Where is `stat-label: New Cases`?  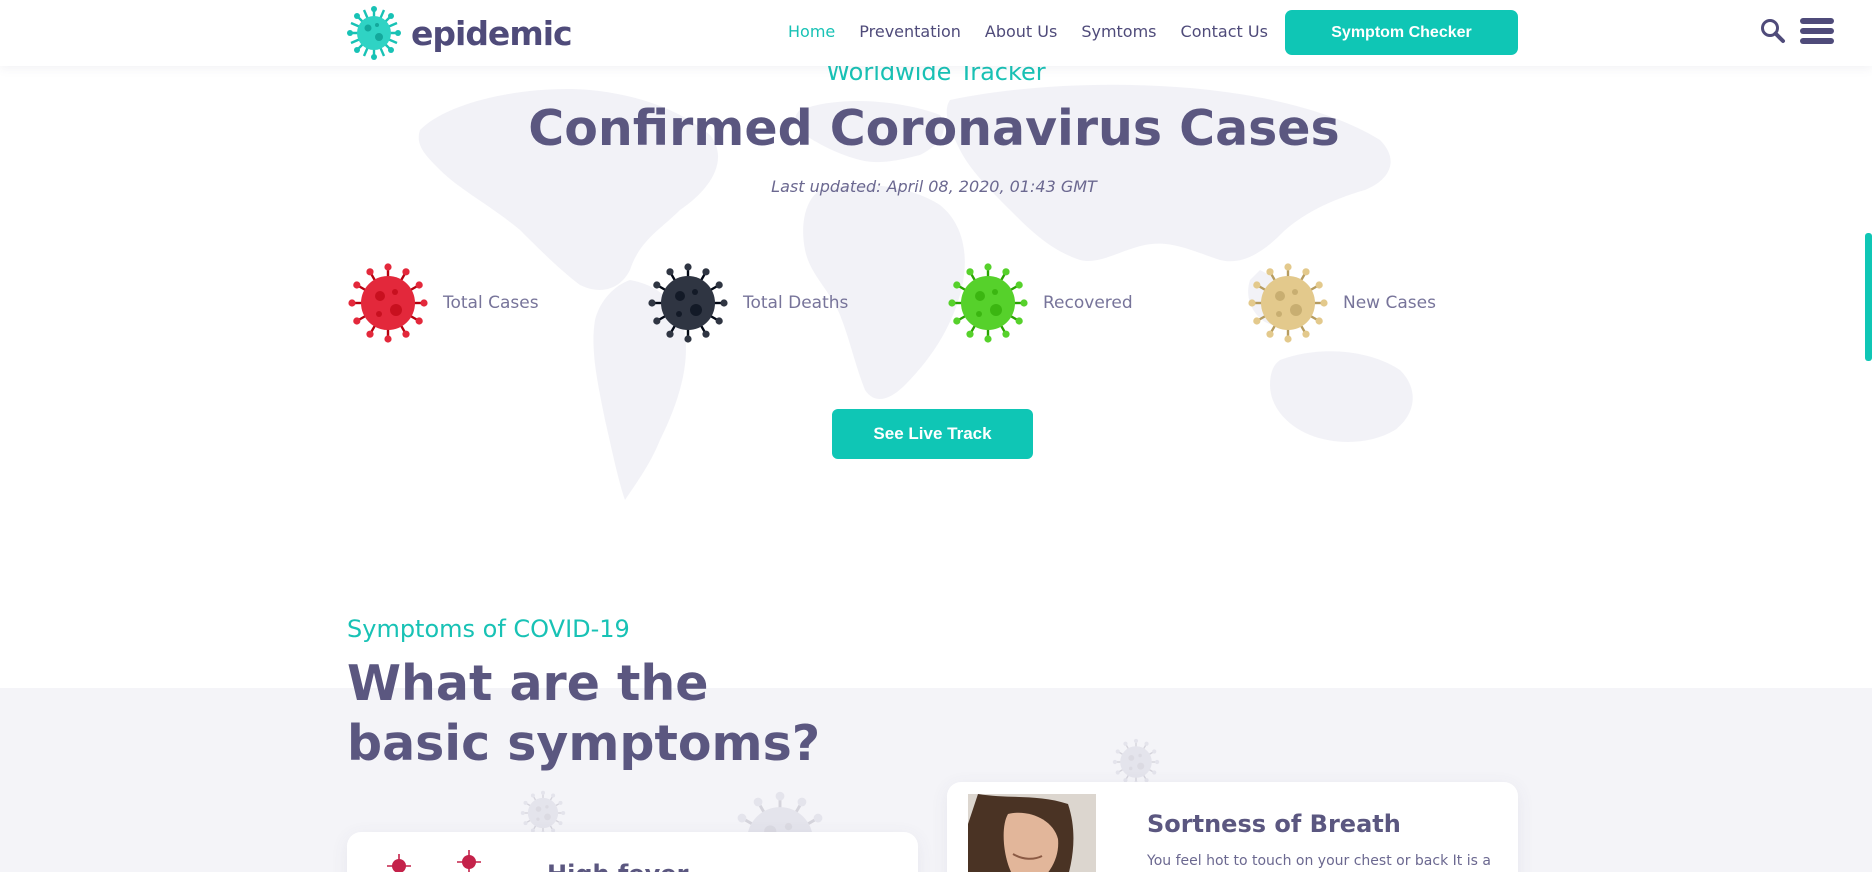 stat-label: New Cases is located at coordinates (1389, 303).